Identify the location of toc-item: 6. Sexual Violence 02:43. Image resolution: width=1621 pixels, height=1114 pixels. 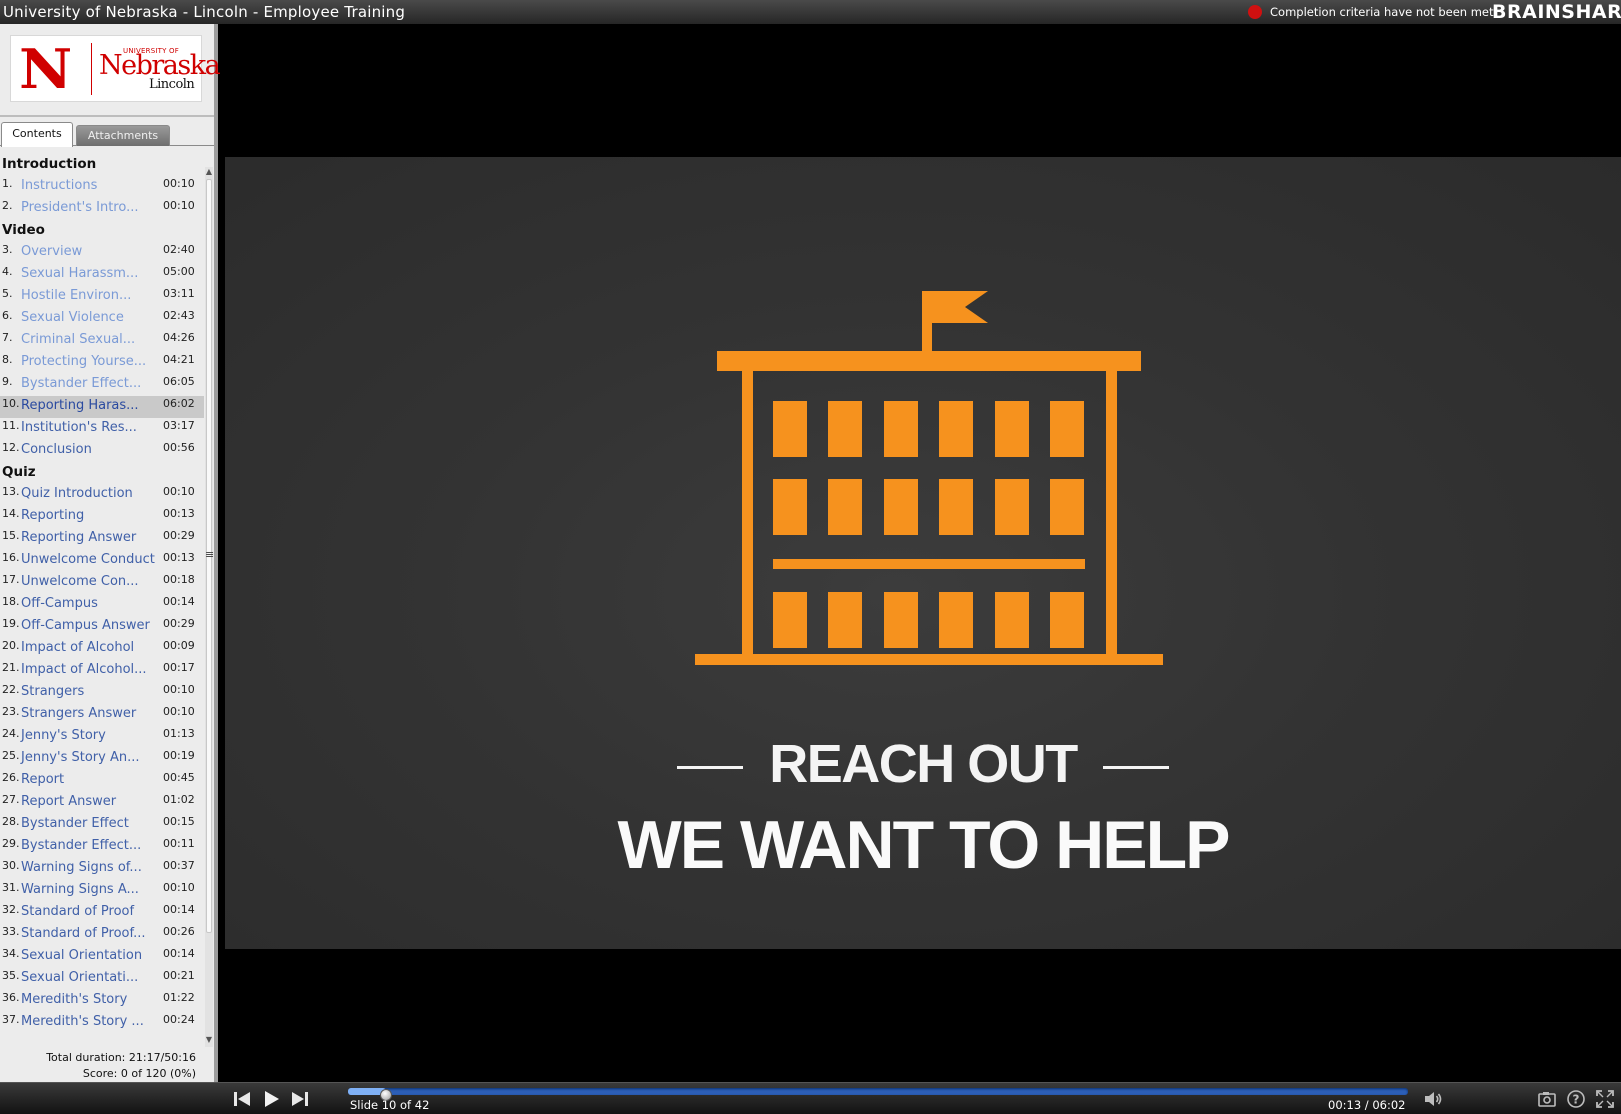
(102, 319).